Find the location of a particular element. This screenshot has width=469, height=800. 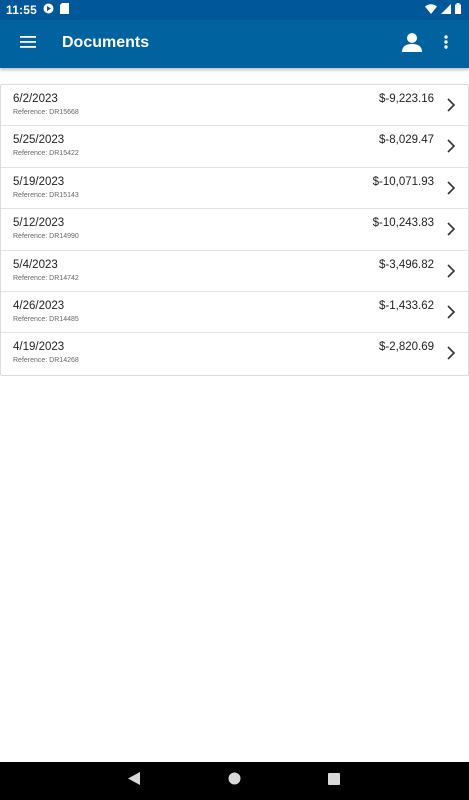

document-reference: Reference: DR14990 is located at coordinates (46, 237).